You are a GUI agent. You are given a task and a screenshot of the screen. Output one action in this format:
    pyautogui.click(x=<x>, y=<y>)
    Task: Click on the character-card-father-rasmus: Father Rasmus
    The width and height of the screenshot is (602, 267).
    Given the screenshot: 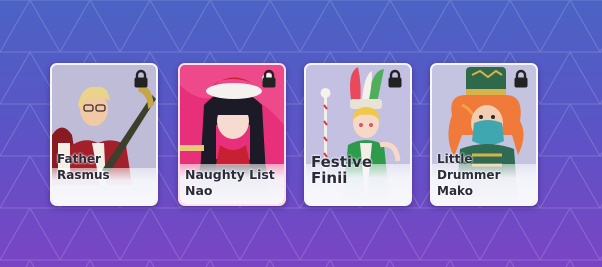 What is the action you would take?
    pyautogui.click(x=104, y=134)
    